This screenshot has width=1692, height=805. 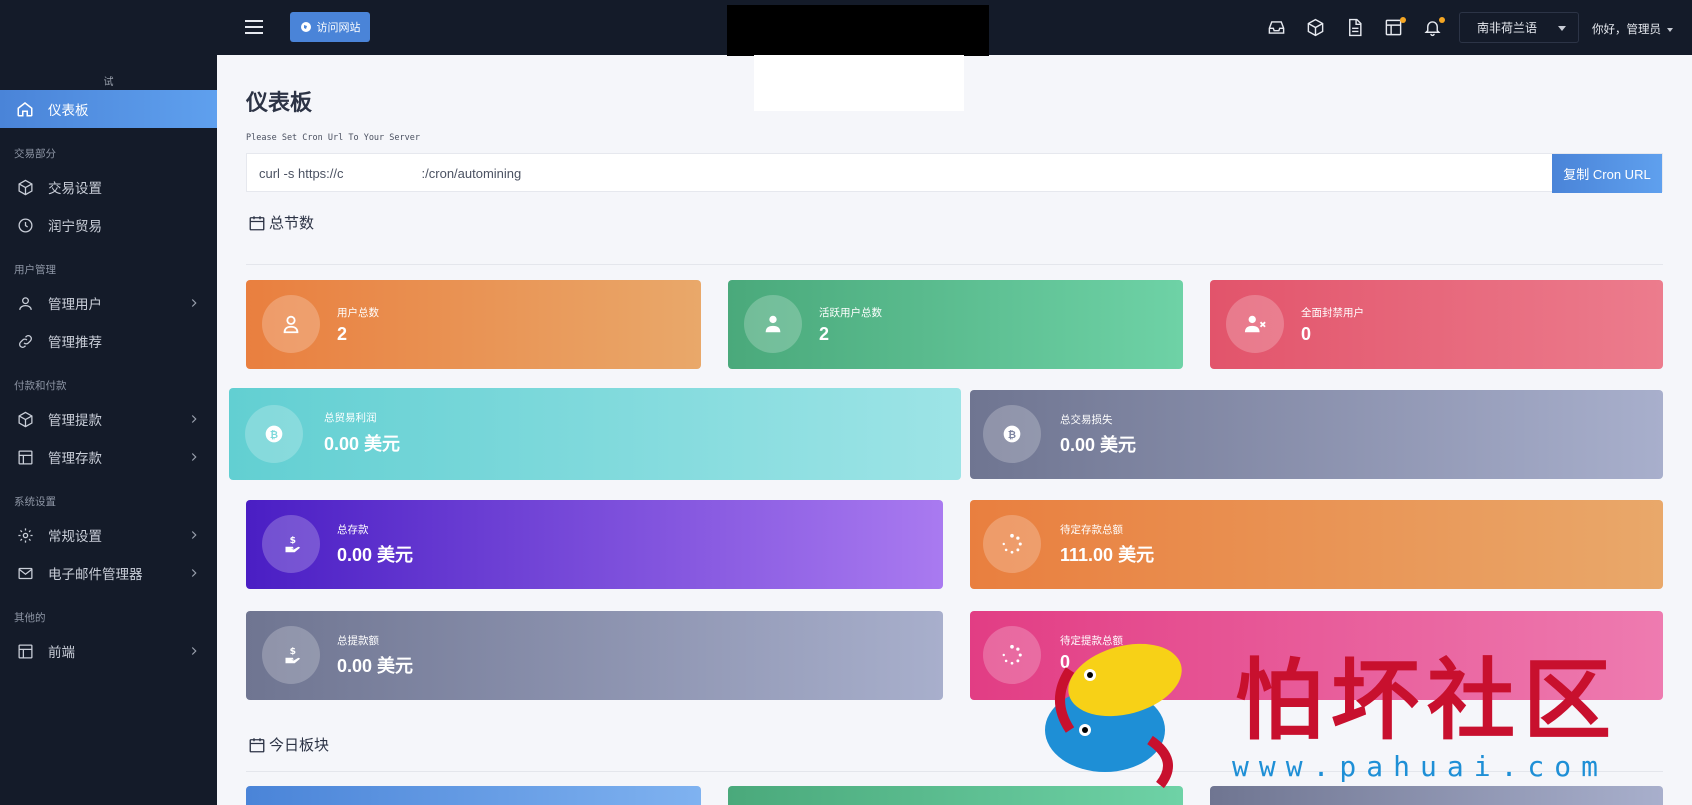 I want to click on sidebar-item-manage-users: 管理用户, so click(x=108, y=303).